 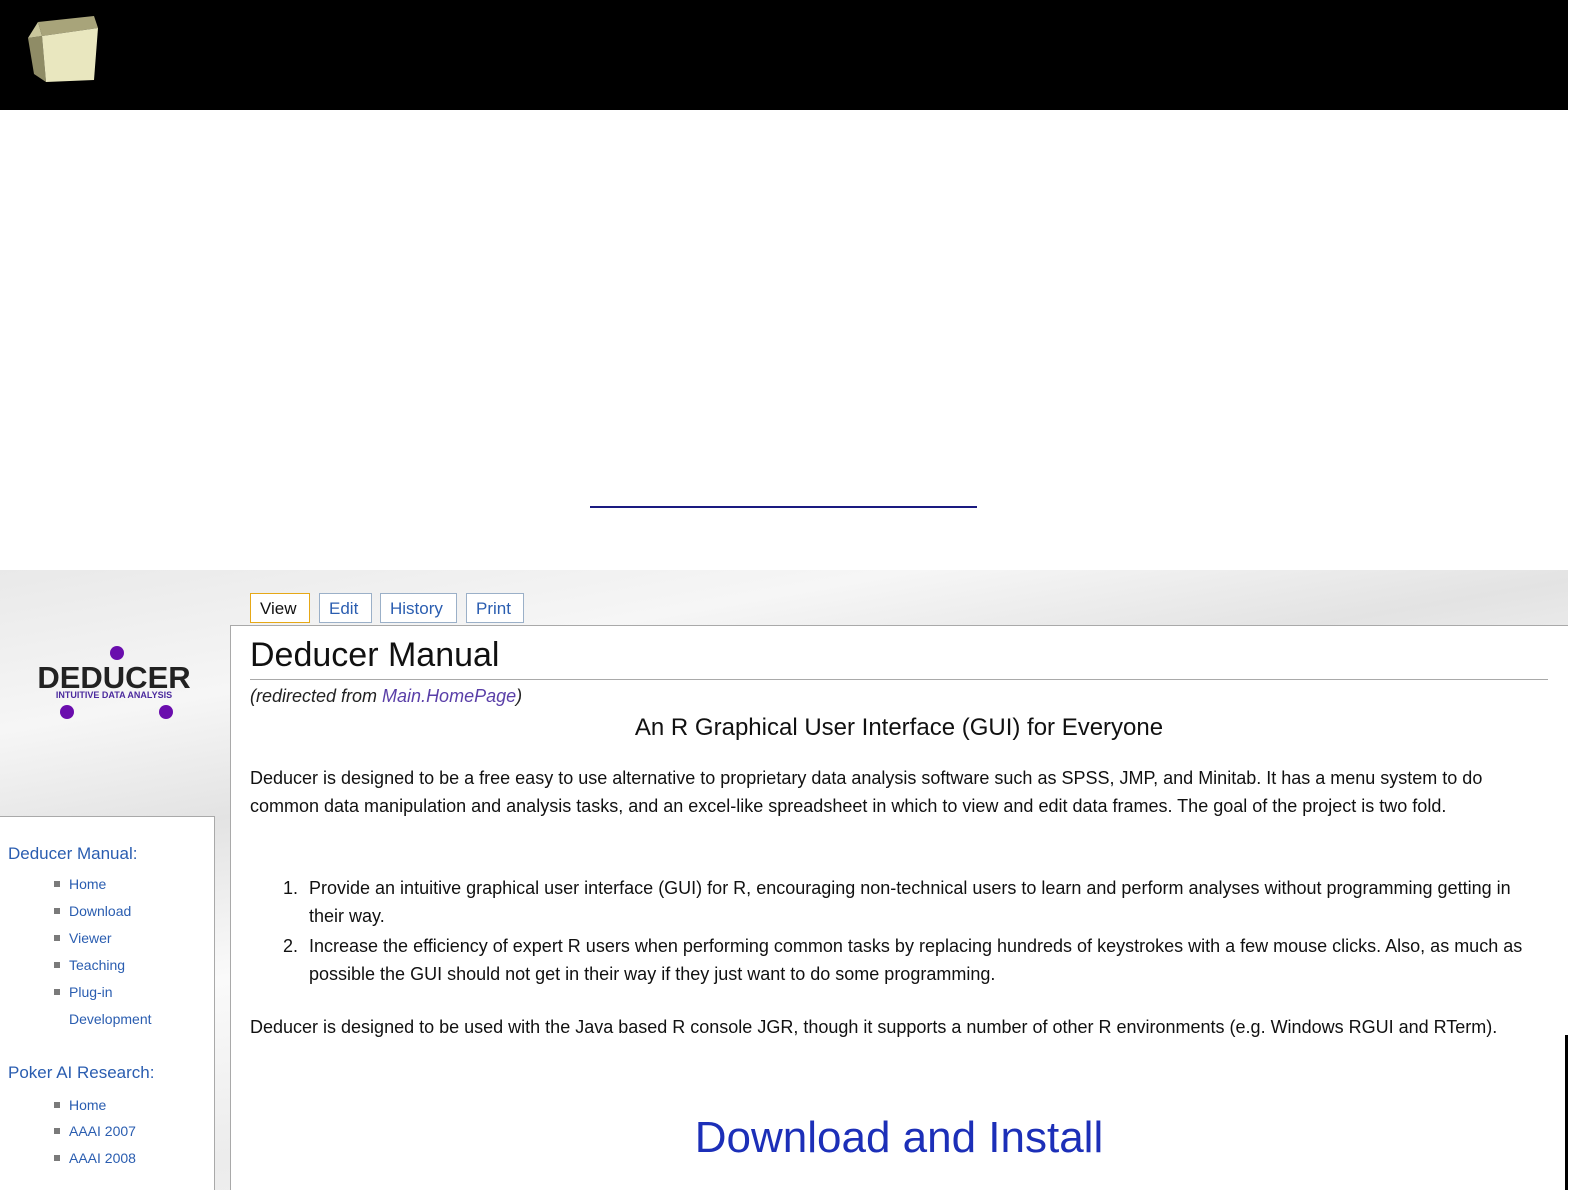 What do you see at coordinates (1566, 1112) in the screenshot?
I see `slide-edge-line` at bounding box center [1566, 1112].